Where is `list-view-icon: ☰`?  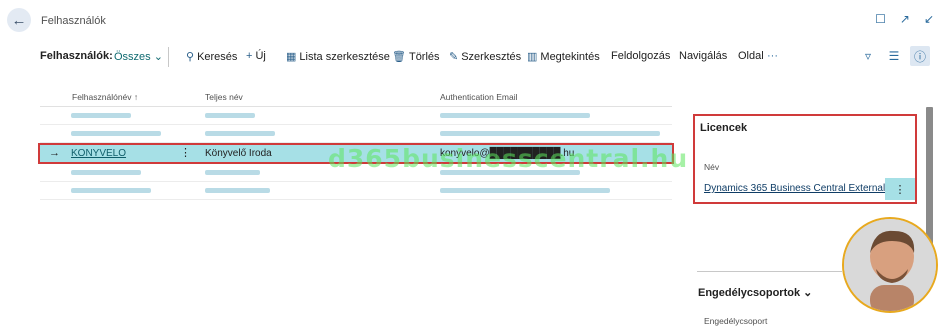
list-view-icon: ☰ is located at coordinates (894, 56).